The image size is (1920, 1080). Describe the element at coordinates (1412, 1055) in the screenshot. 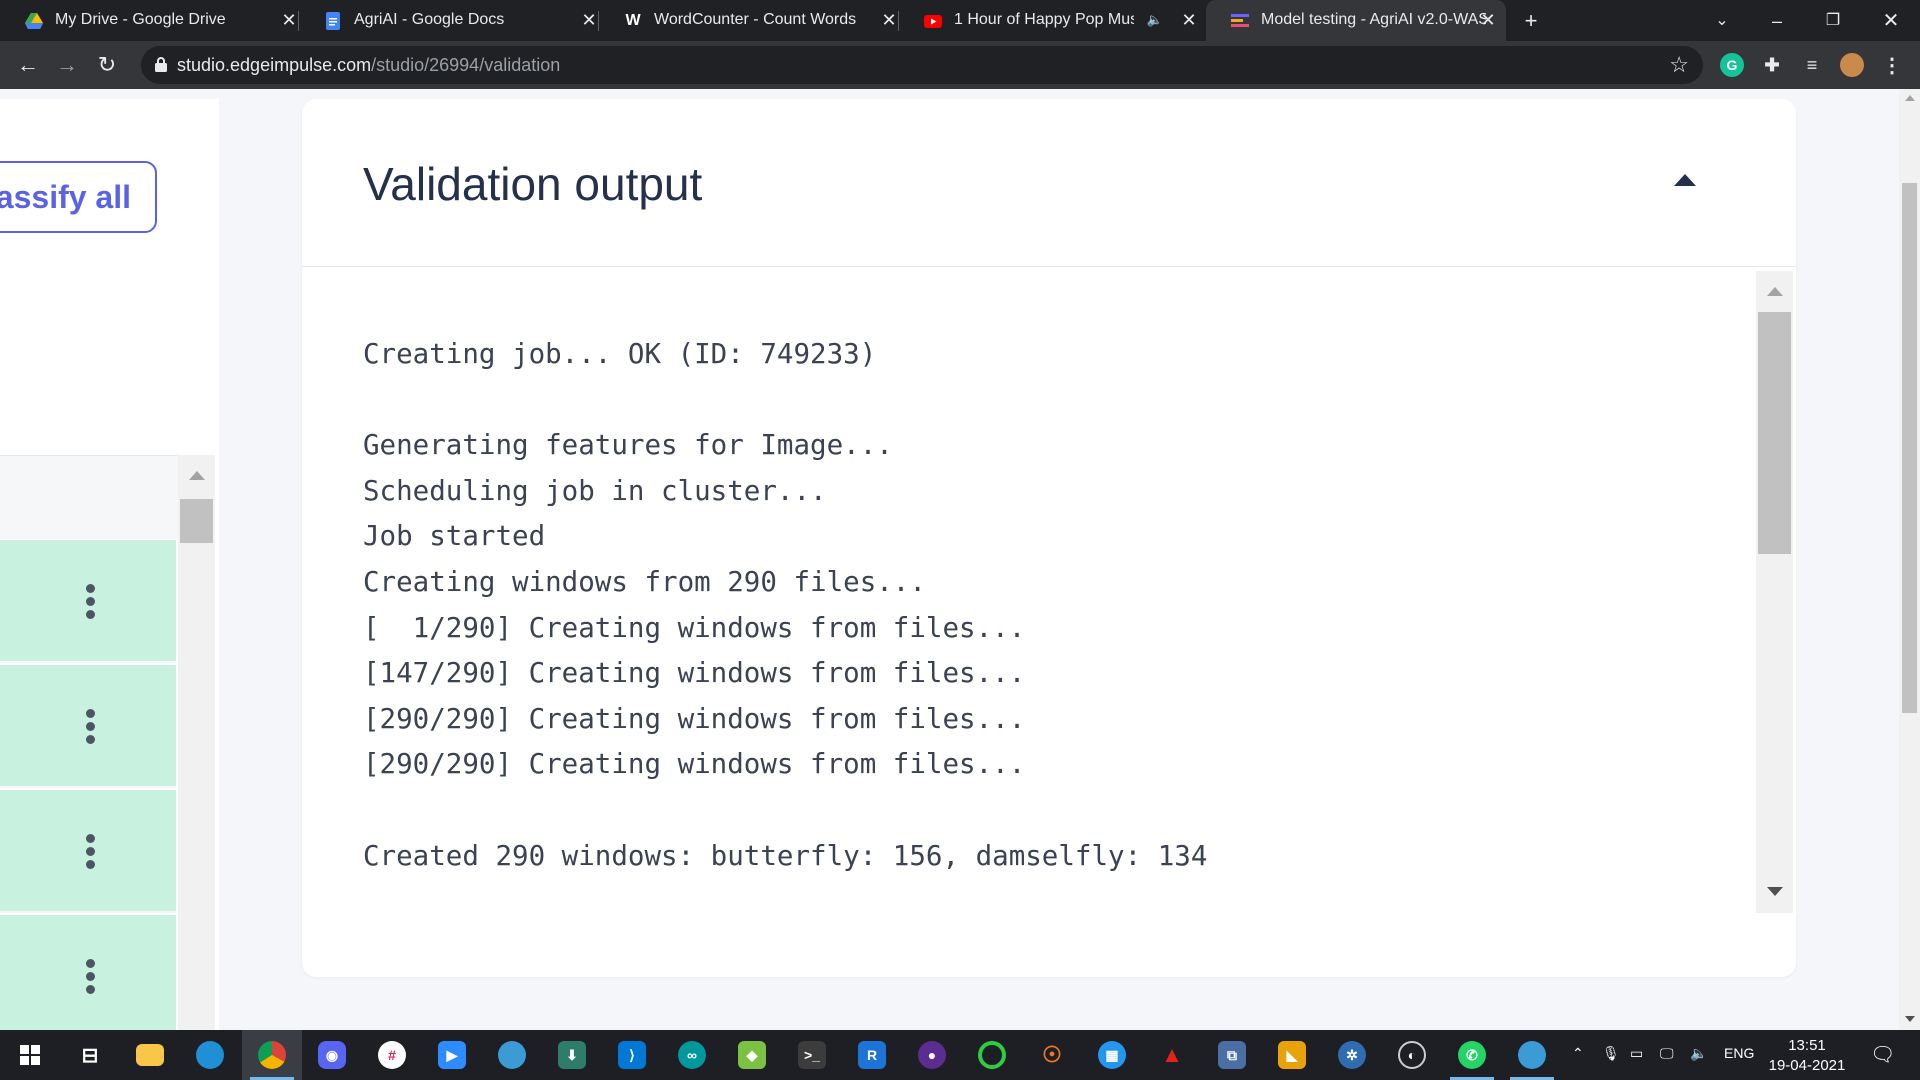

I see `obs-icon: ◐` at that location.